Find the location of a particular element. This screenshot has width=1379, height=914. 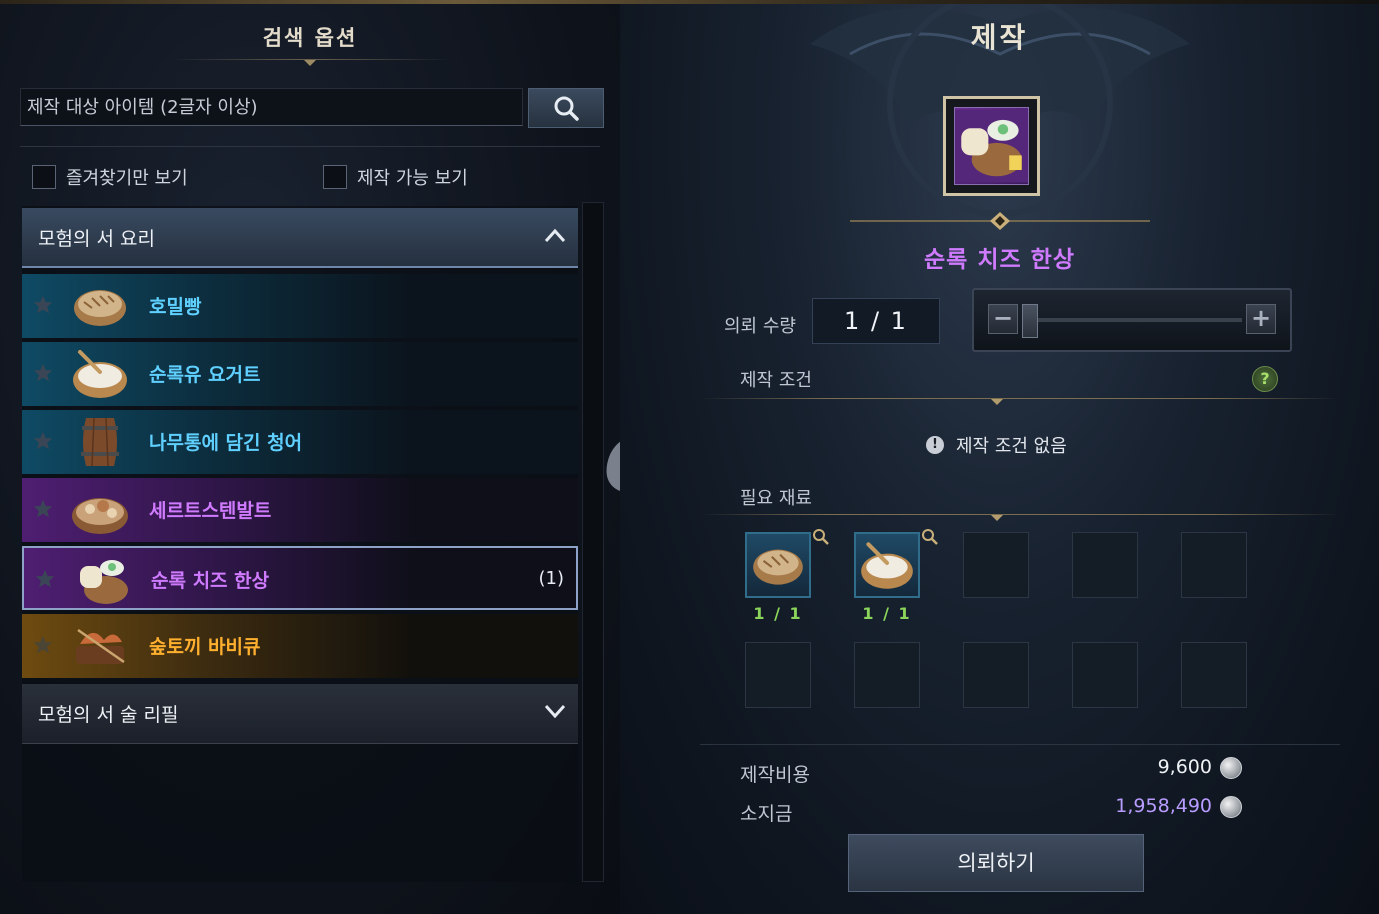

item-name: 순록유 요거트 is located at coordinates (205, 375).